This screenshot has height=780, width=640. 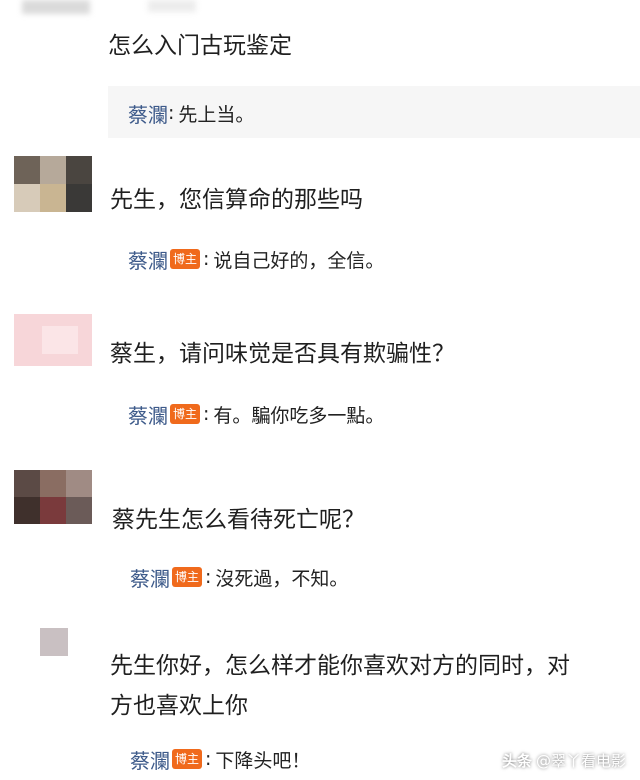 What do you see at coordinates (340, 666) in the screenshot?
I see `comment-text-line-1: 先生你好，怎么样才能你喜欢对方的同时，对` at bounding box center [340, 666].